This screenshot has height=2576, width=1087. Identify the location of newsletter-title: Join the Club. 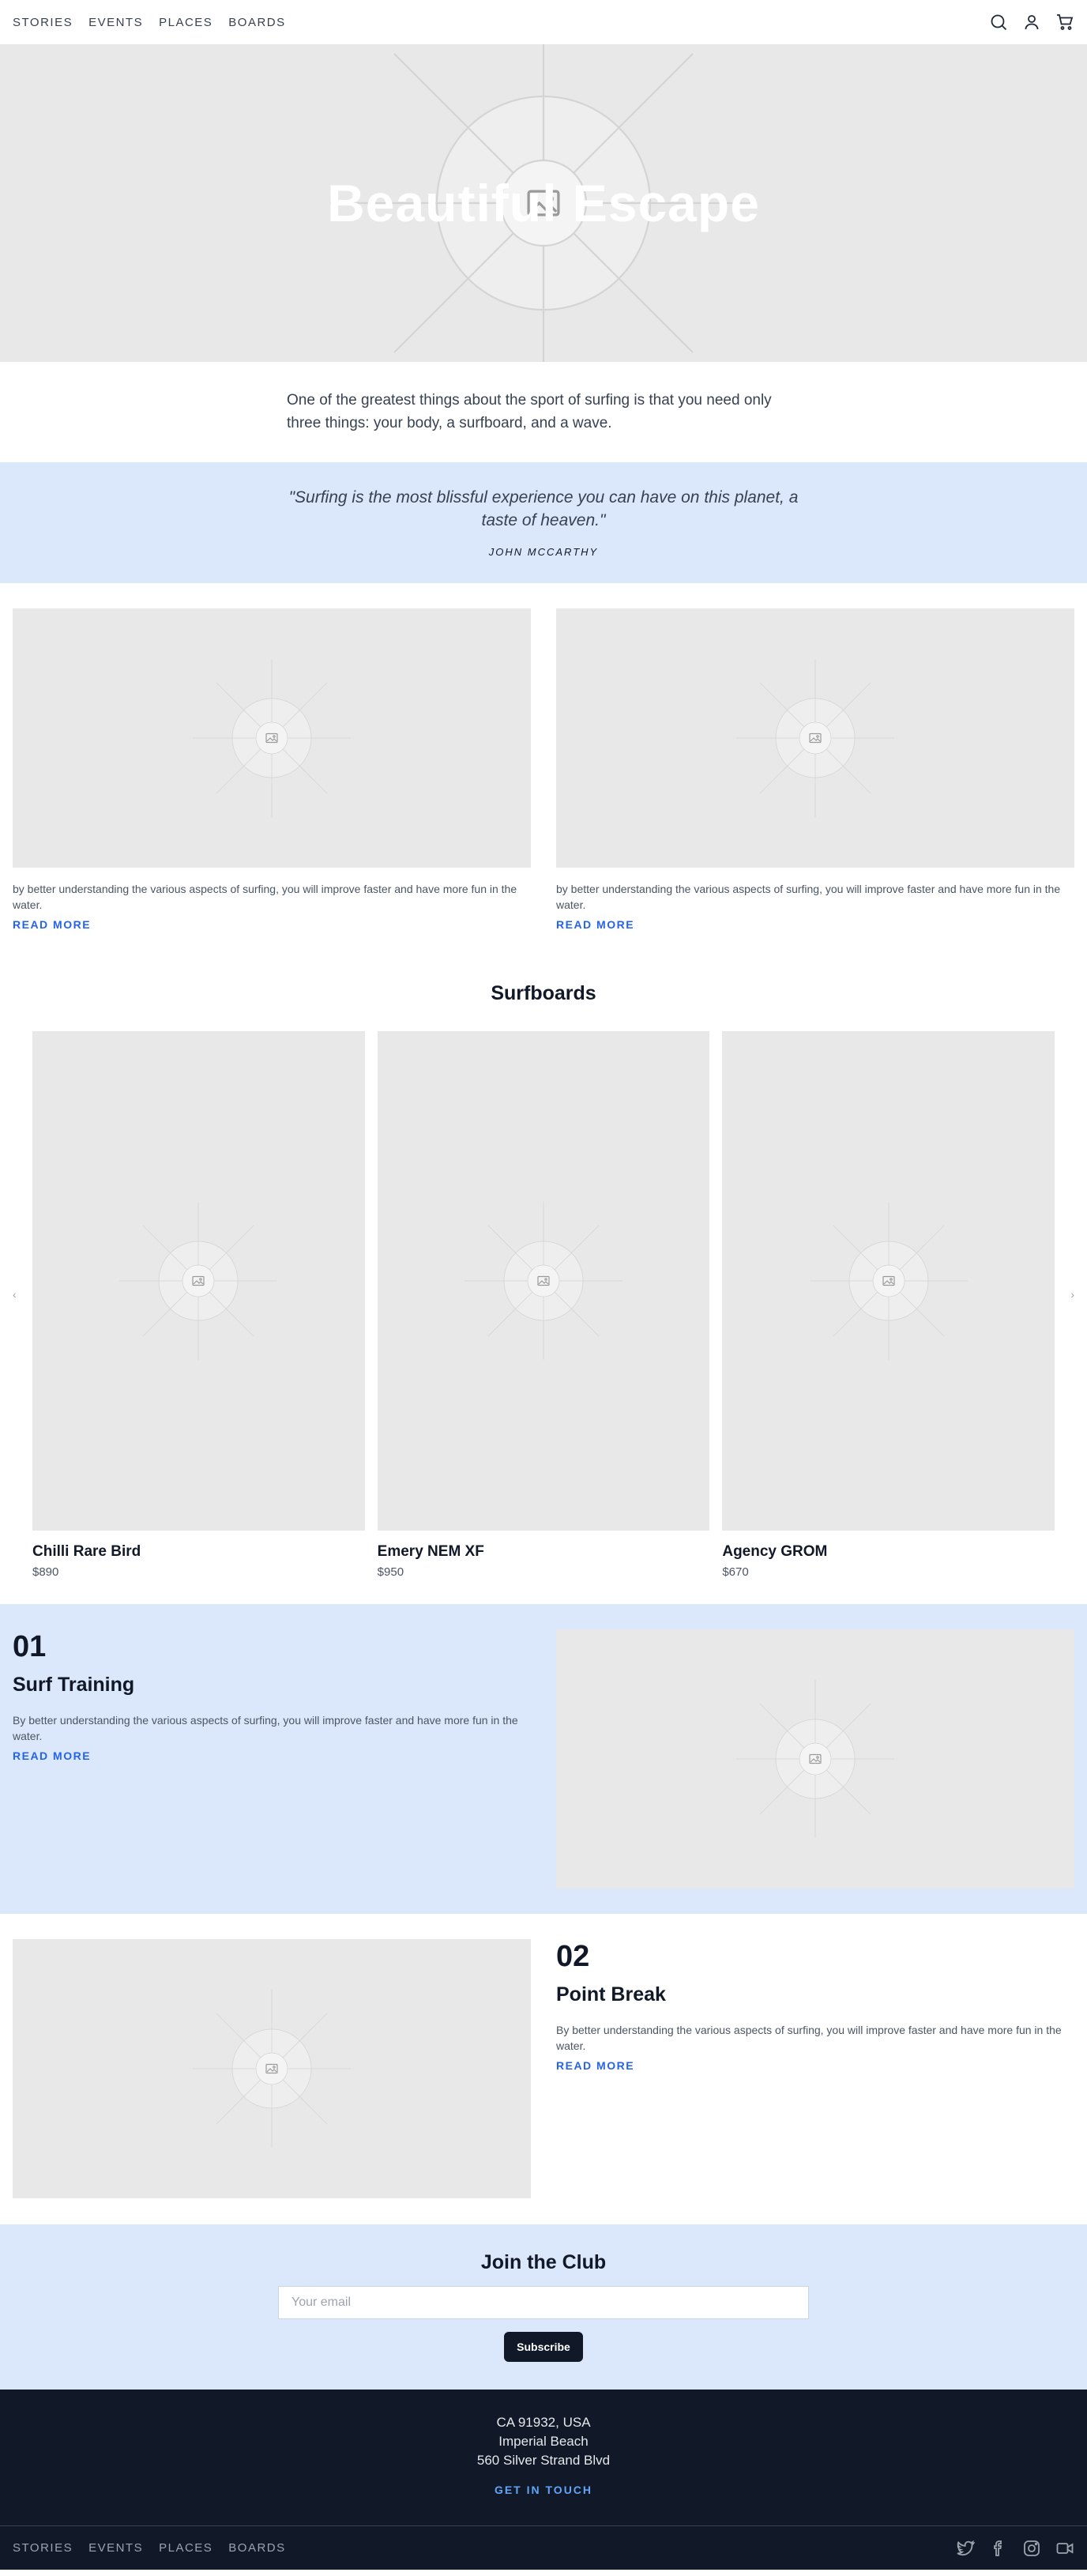
(543, 2262).